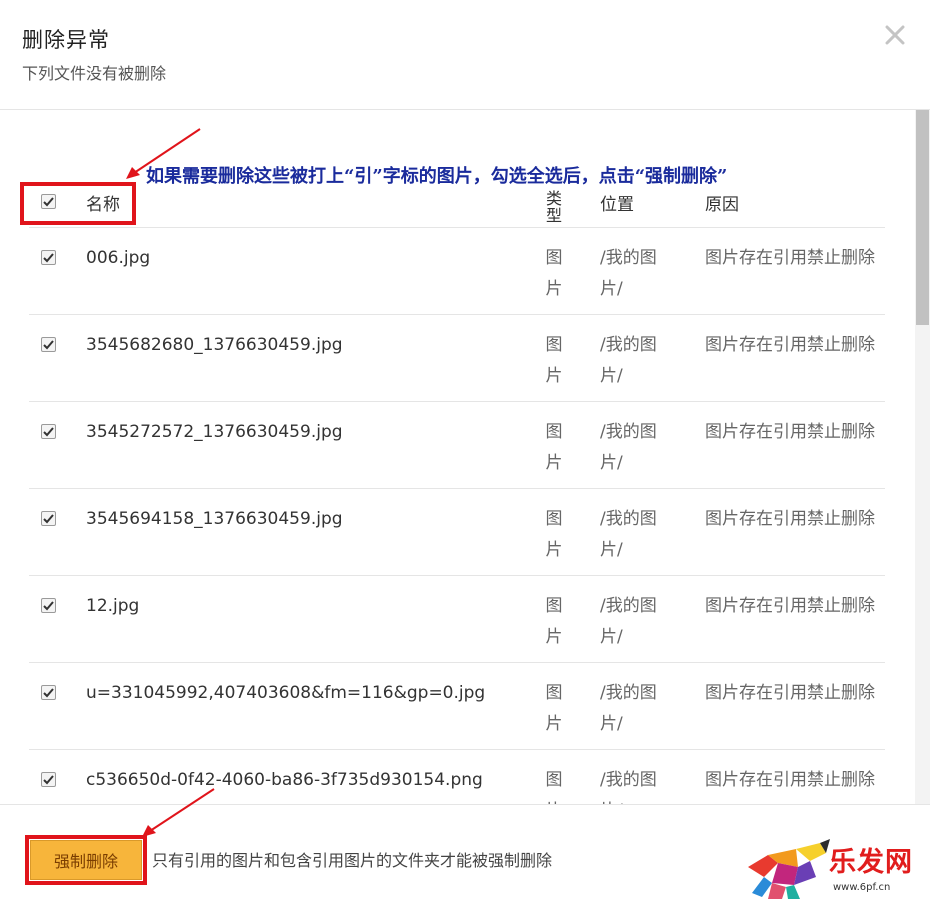 The image size is (930, 907). What do you see at coordinates (722, 205) in the screenshot?
I see `header-reason: 原因` at bounding box center [722, 205].